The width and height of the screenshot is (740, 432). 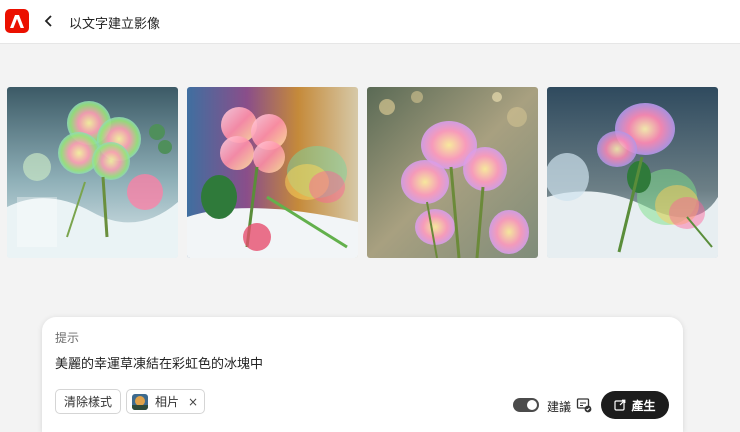 I want to click on generate-label: 產生, so click(x=643, y=405).